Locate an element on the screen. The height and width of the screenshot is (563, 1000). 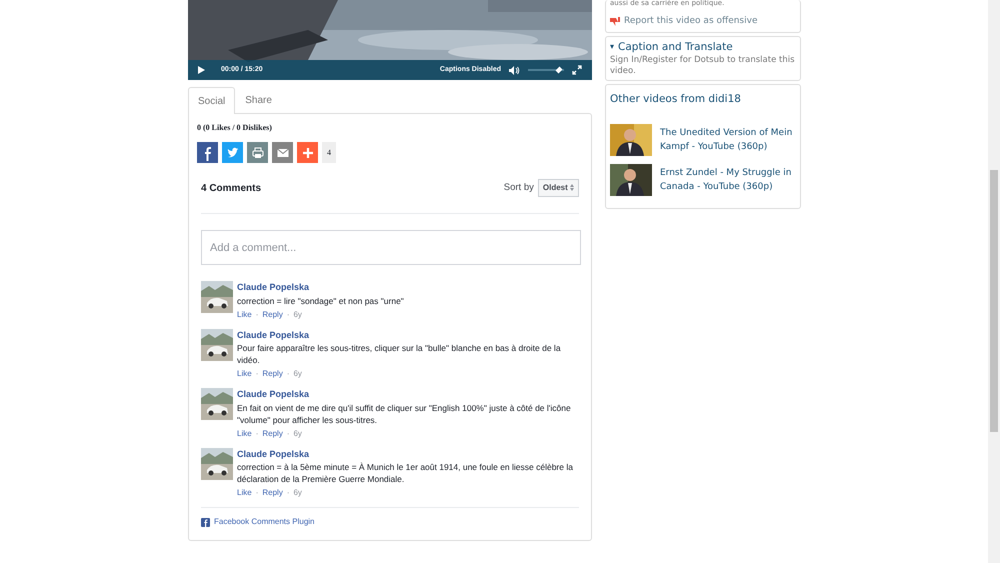
comment-text: Pour faire apparaître les sous-titres, cliquer sur la "bulle" blanche en bas à droite de la vidéo. is located at coordinates (399, 354).